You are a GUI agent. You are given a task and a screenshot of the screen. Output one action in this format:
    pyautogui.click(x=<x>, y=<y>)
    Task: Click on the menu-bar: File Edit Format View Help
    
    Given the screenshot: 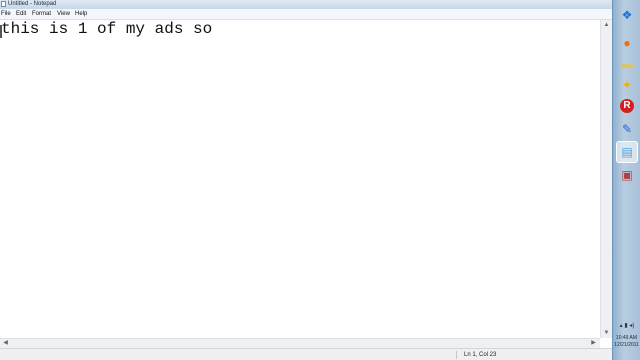 What is the action you would take?
    pyautogui.click(x=306, y=14)
    